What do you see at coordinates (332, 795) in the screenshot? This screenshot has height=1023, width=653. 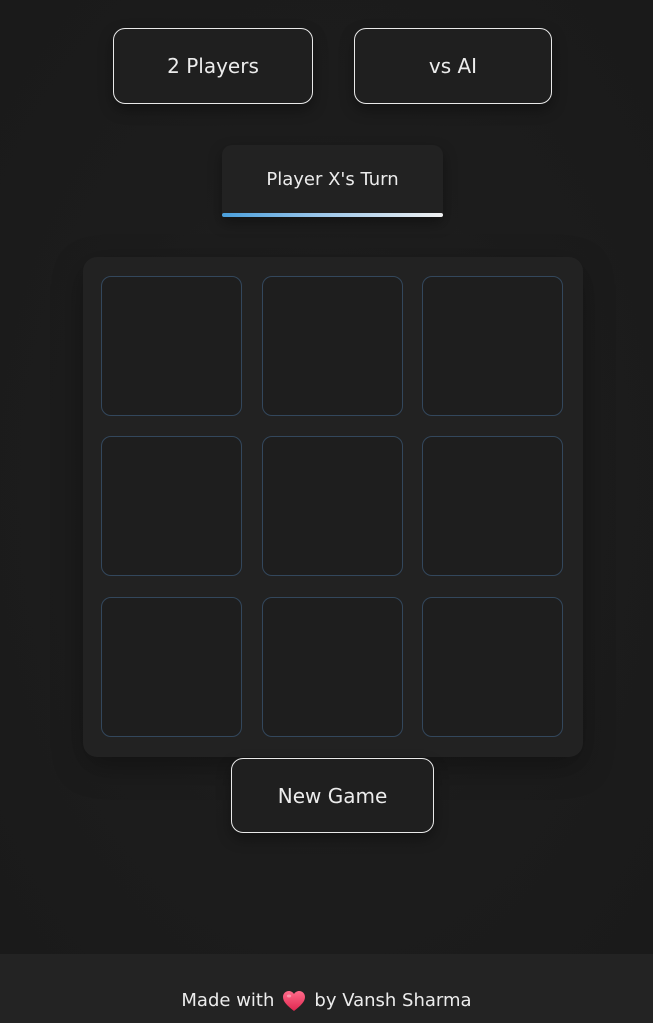 I see `new-game-button: New Game` at bounding box center [332, 795].